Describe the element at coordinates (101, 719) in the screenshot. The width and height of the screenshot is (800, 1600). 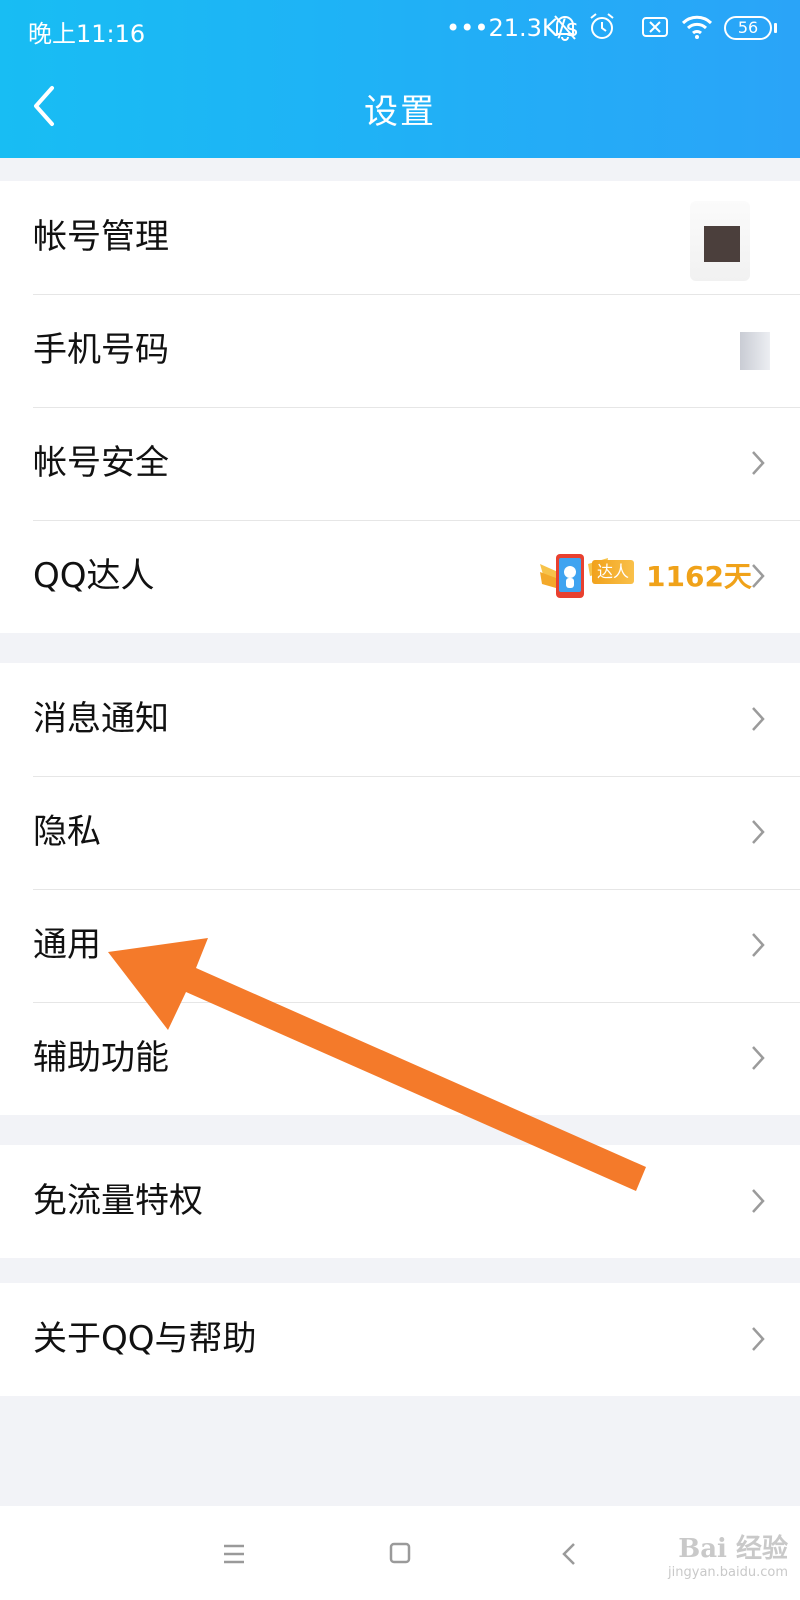
I see `settings-item-label: 消息通知` at that location.